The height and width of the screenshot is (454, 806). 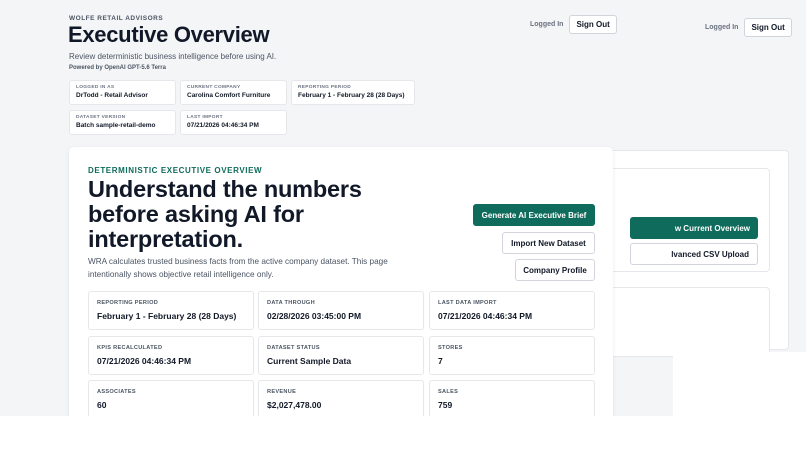 I want to click on kpi-associates: ASSOCIATES 60, so click(x=171, y=398).